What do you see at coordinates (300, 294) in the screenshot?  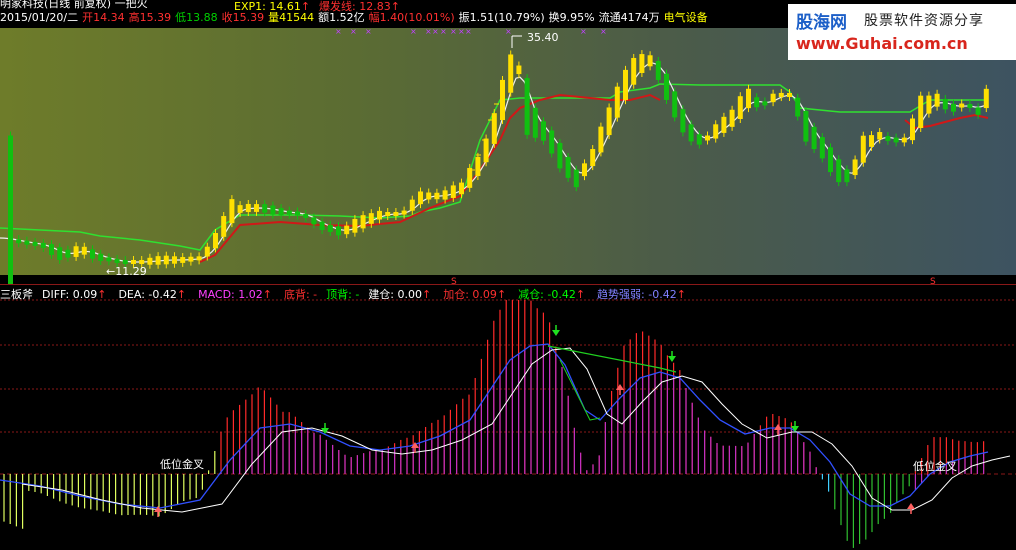 I see `macd-field-7: 底背: -` at bounding box center [300, 294].